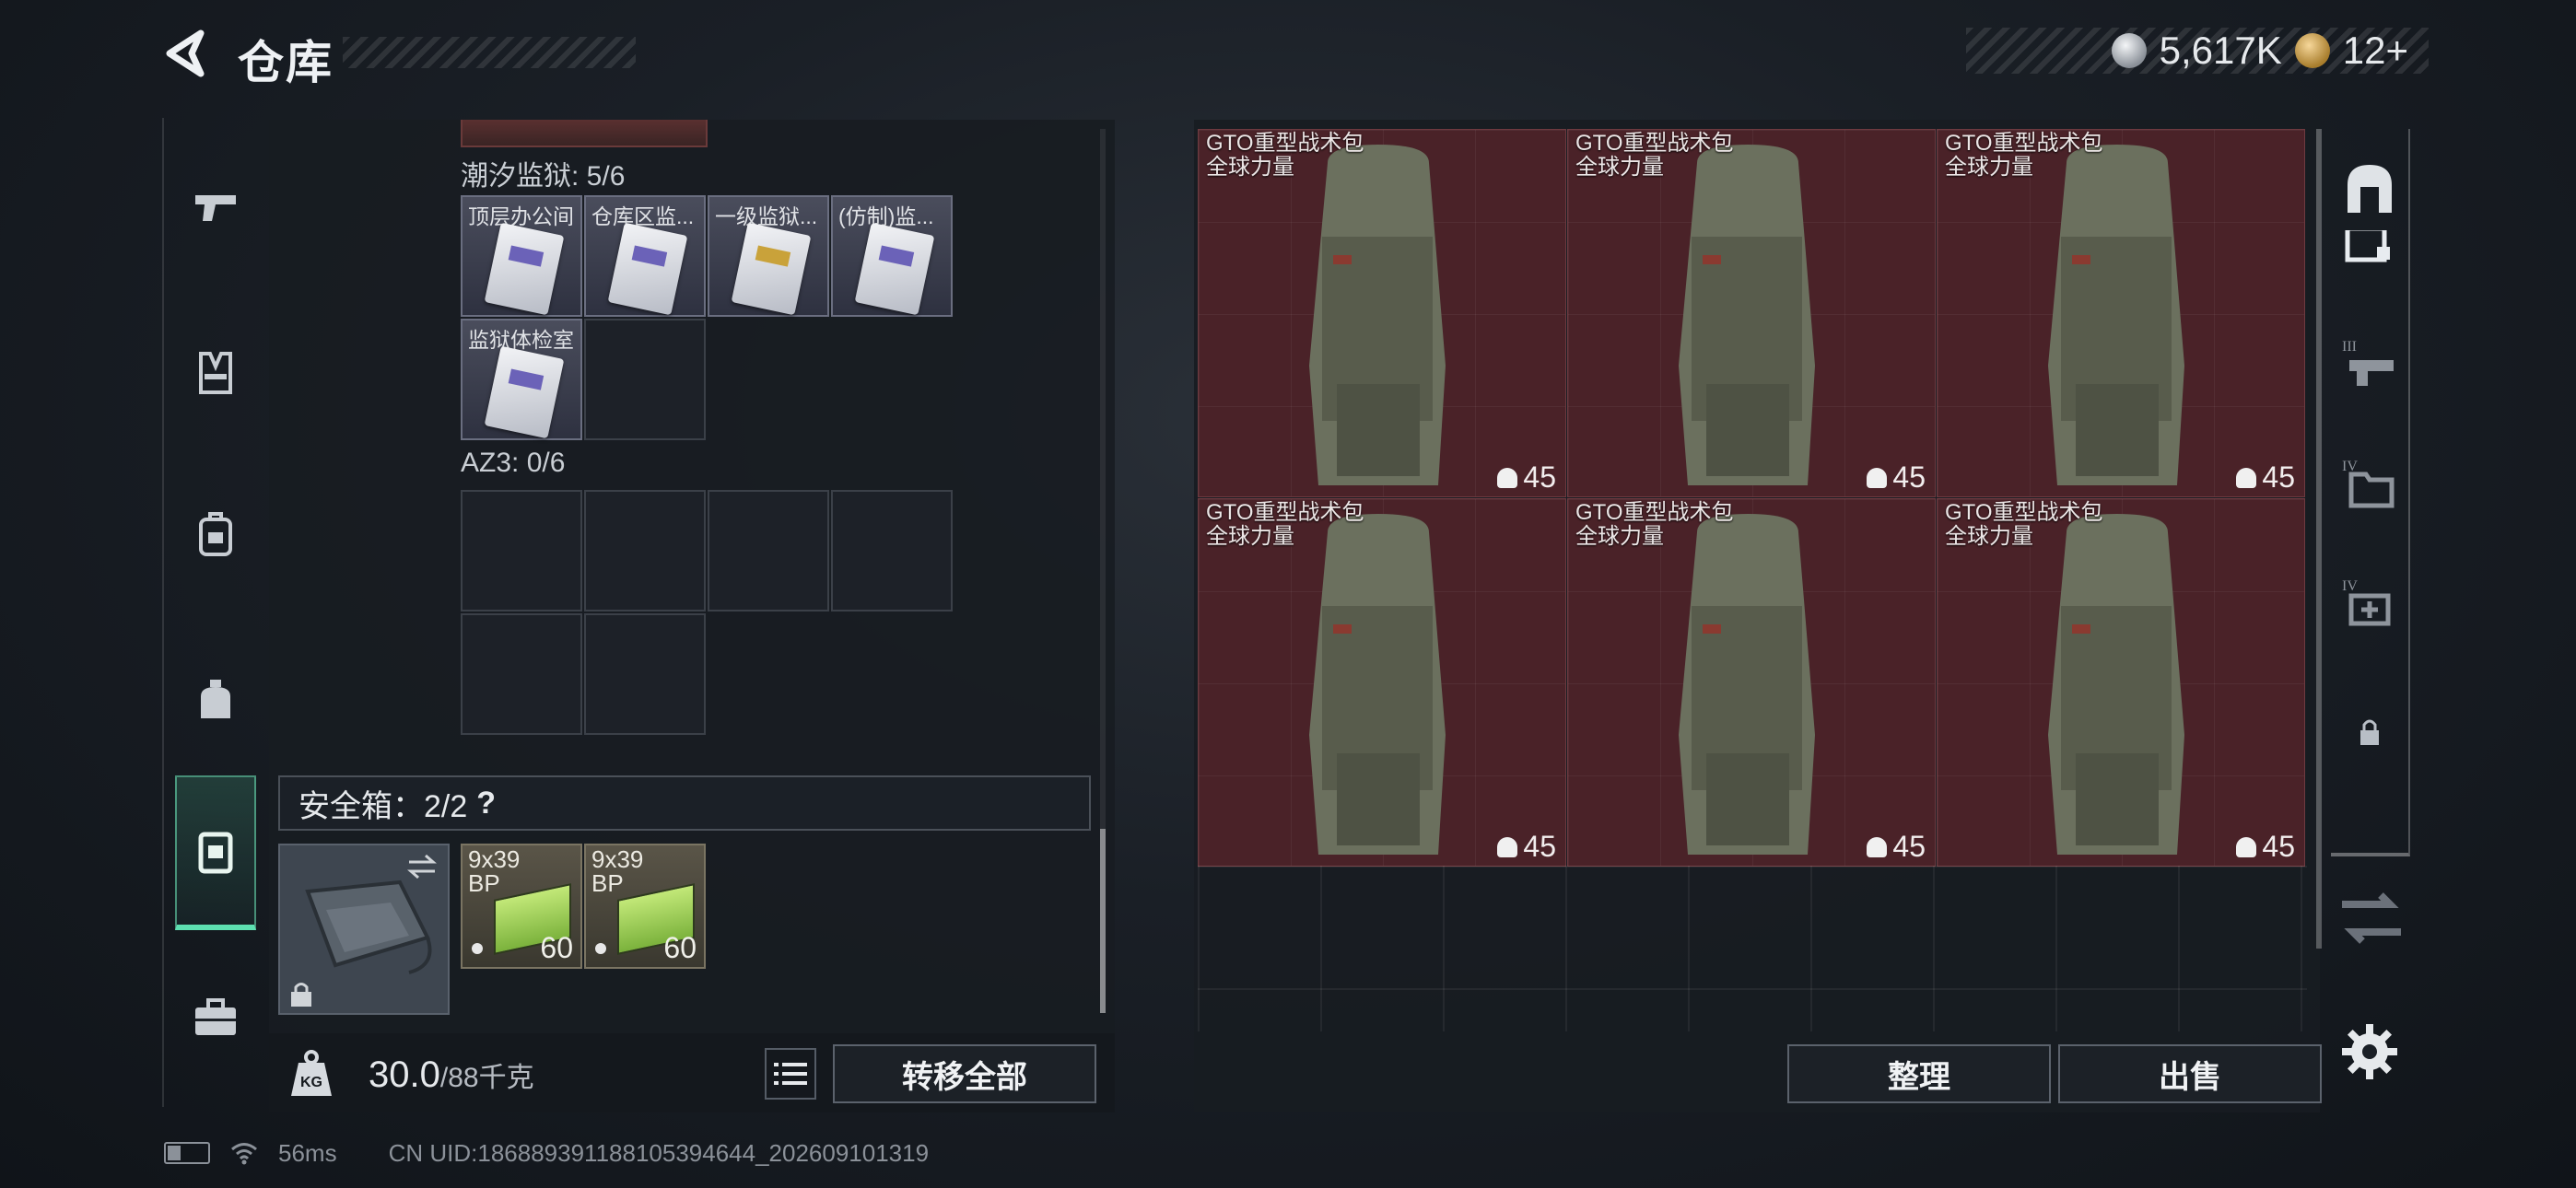  I want to click on exchange-icon, so click(2371, 920).